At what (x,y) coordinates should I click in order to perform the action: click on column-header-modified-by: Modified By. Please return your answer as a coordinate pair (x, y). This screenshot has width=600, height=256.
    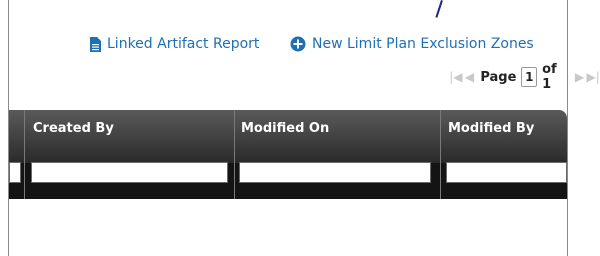
    Looking at the image, I should click on (491, 128).